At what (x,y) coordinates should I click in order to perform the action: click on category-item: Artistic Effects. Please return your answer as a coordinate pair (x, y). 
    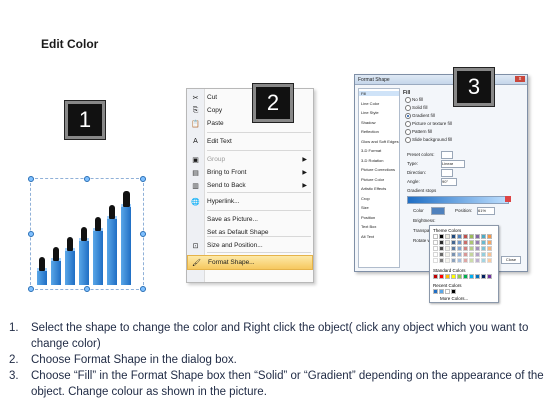
    Looking at the image, I should click on (373, 188).